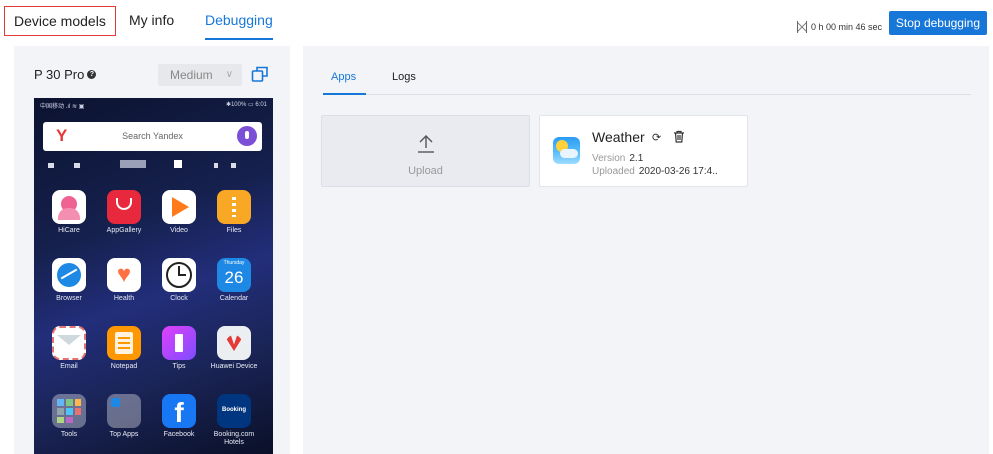 Image resolution: width=993 pixels, height=454 pixels. I want to click on app-label: Huawei Device, so click(234, 366).